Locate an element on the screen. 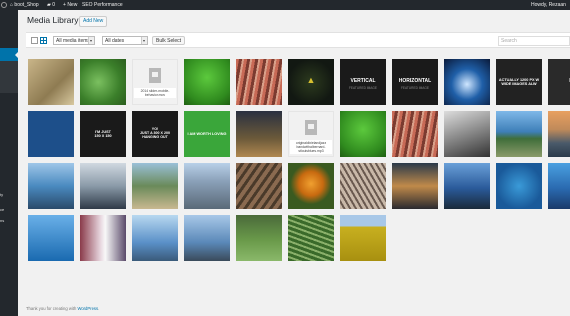  bulk-select-button: Bulk Select is located at coordinates (169, 40).